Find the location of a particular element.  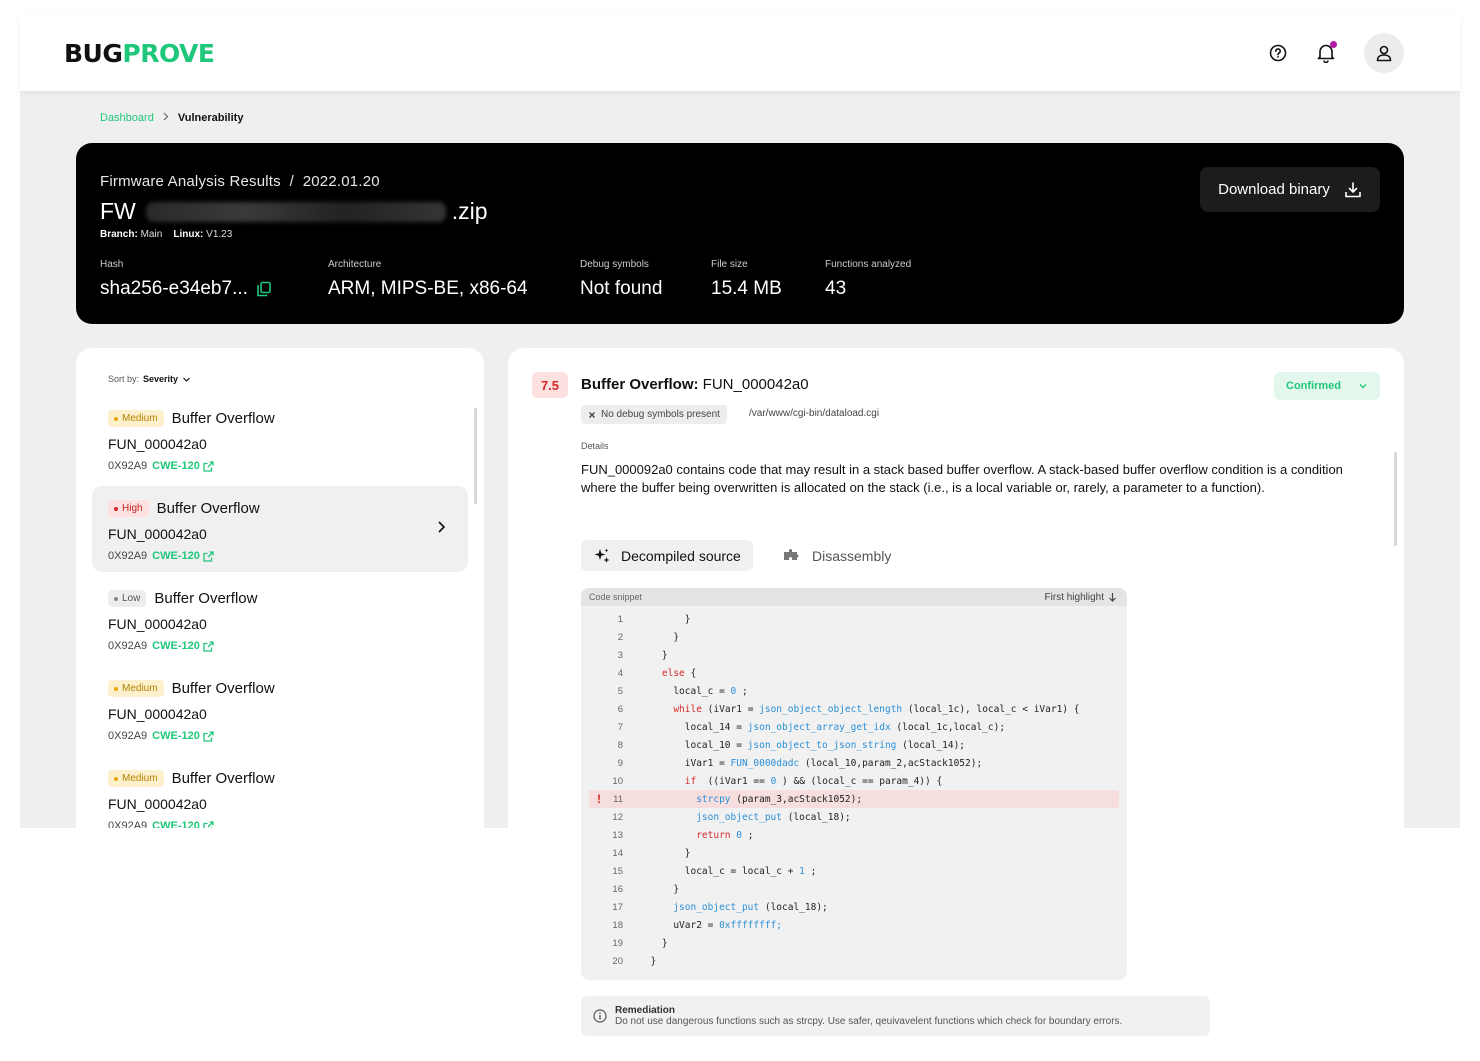

close-icon is located at coordinates (592, 414).